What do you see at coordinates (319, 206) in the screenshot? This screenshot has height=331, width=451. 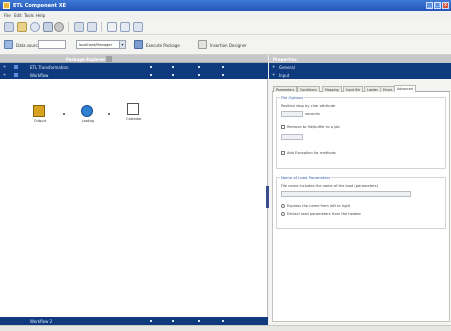 I see `radio-left-to-right-label: Express the name from left to right` at bounding box center [319, 206].